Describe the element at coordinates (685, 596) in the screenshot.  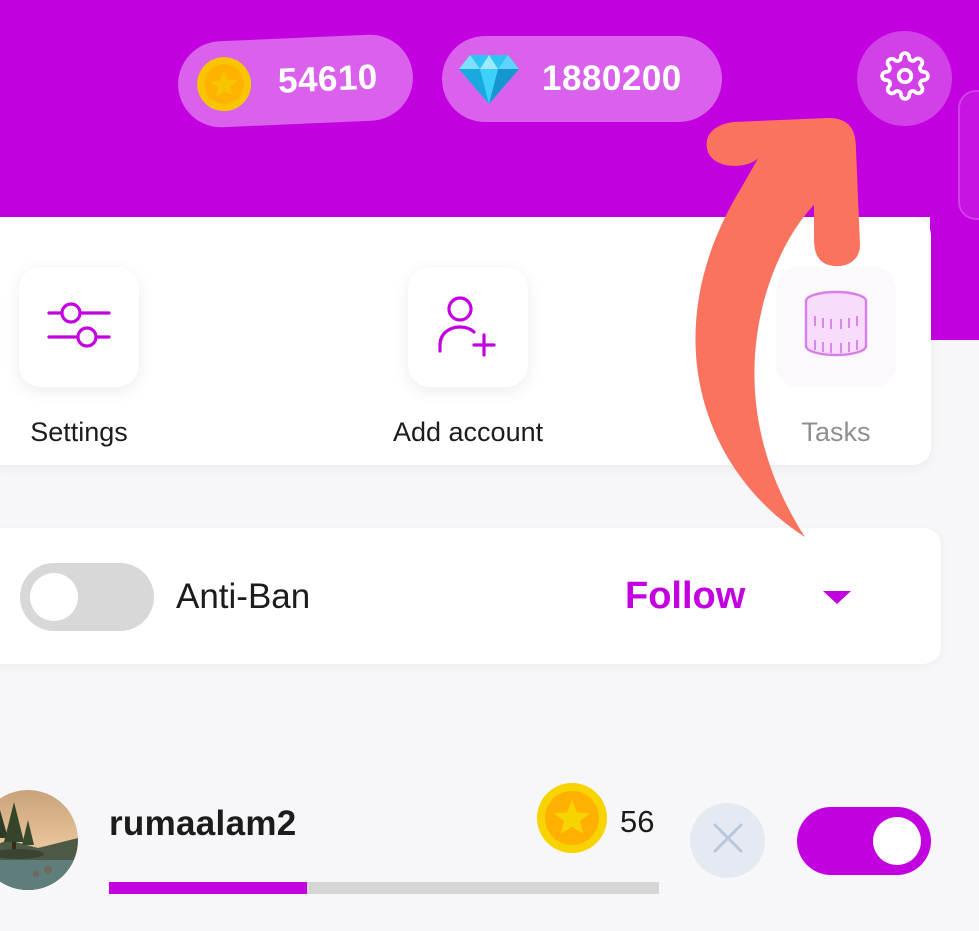
I see `mode-select-value: Follow` at that location.